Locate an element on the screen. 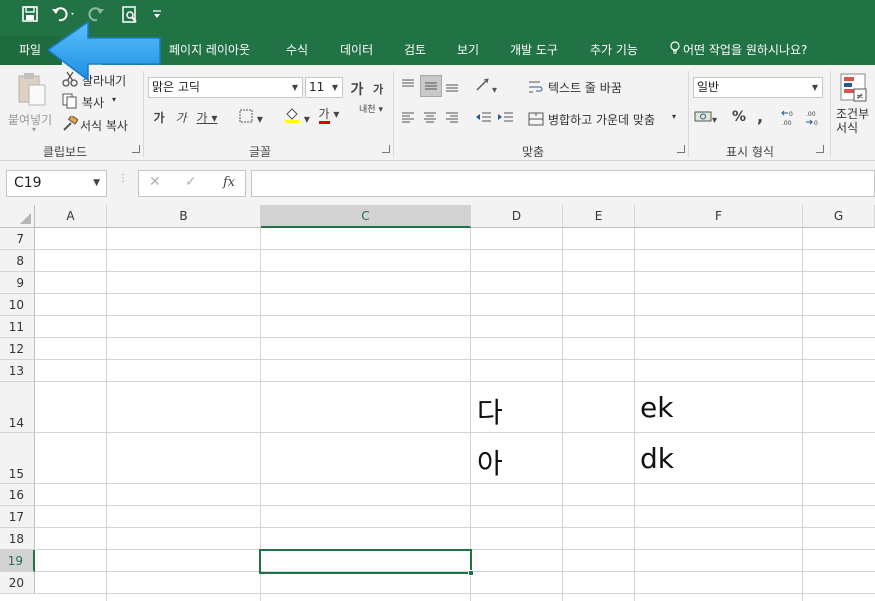  orientation-button: ▾ is located at coordinates (489, 86).